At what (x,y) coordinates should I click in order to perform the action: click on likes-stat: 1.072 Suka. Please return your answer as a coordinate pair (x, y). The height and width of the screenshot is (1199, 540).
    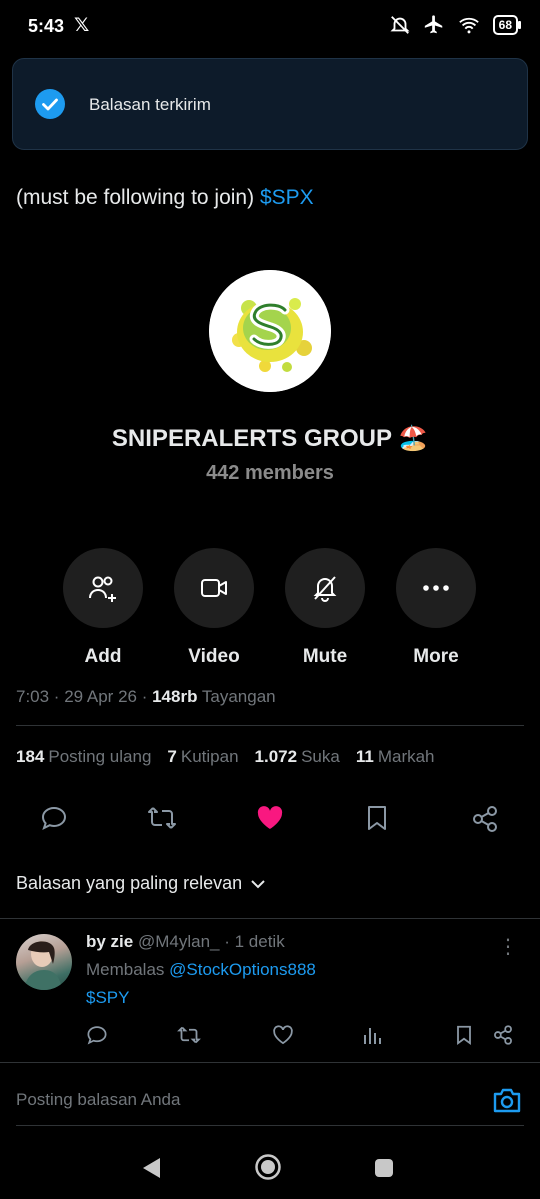
    Looking at the image, I should click on (297, 757).